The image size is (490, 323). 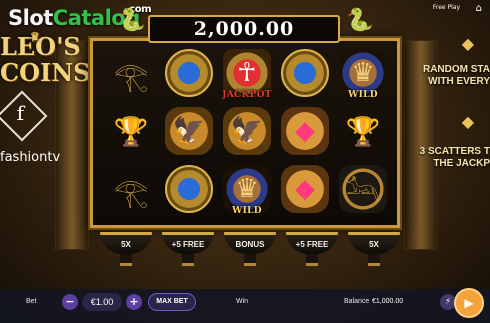 I want to click on crown-icon: ♛, so click(x=35, y=36).